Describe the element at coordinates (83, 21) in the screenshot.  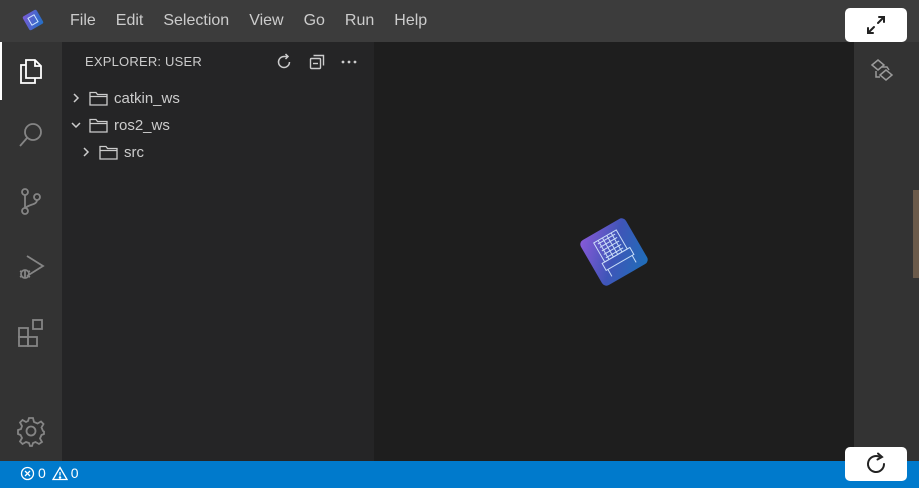
I see `menu-file: File` at that location.